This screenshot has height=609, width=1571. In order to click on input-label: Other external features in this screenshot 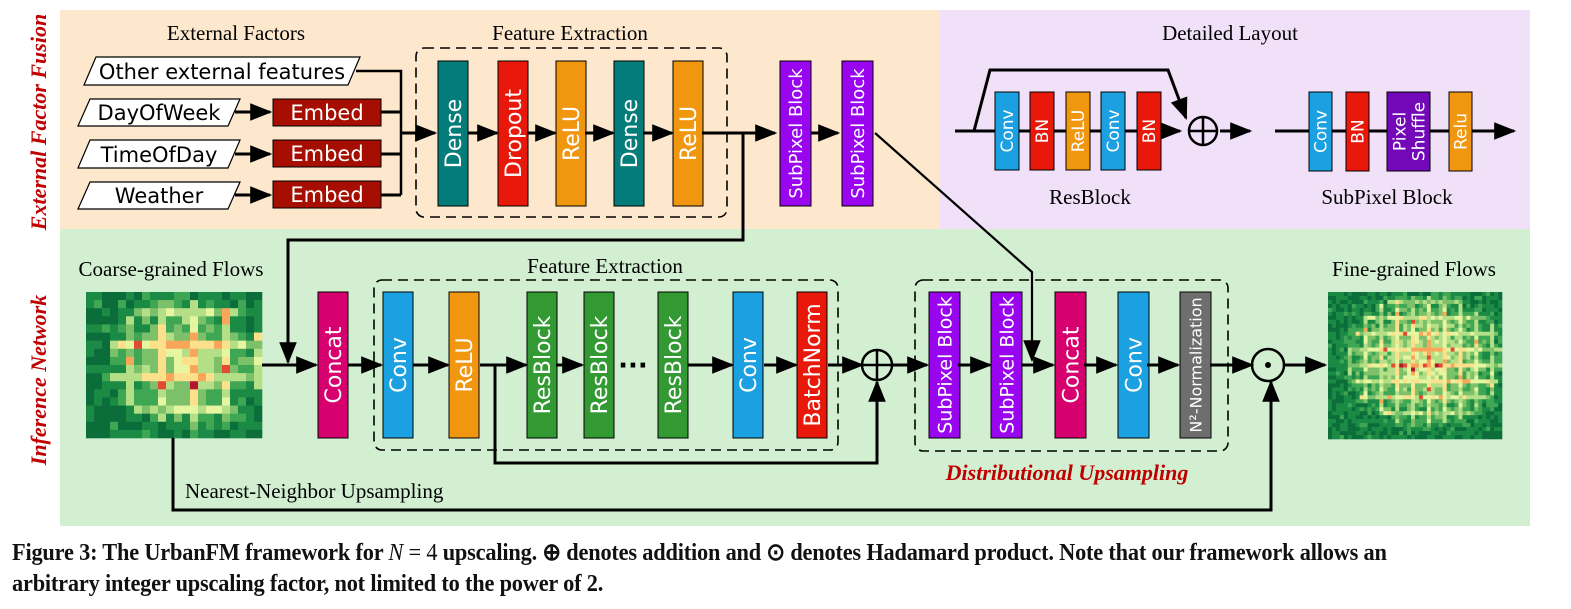, I will do `click(222, 72)`.